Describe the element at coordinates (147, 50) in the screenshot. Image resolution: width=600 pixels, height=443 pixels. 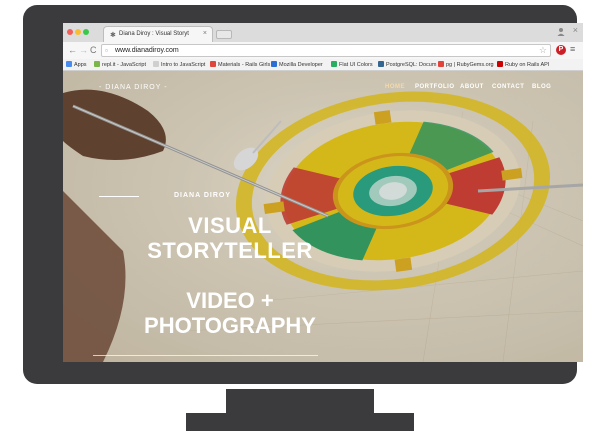
I see `url-text: www.dianadiroy.com` at that location.